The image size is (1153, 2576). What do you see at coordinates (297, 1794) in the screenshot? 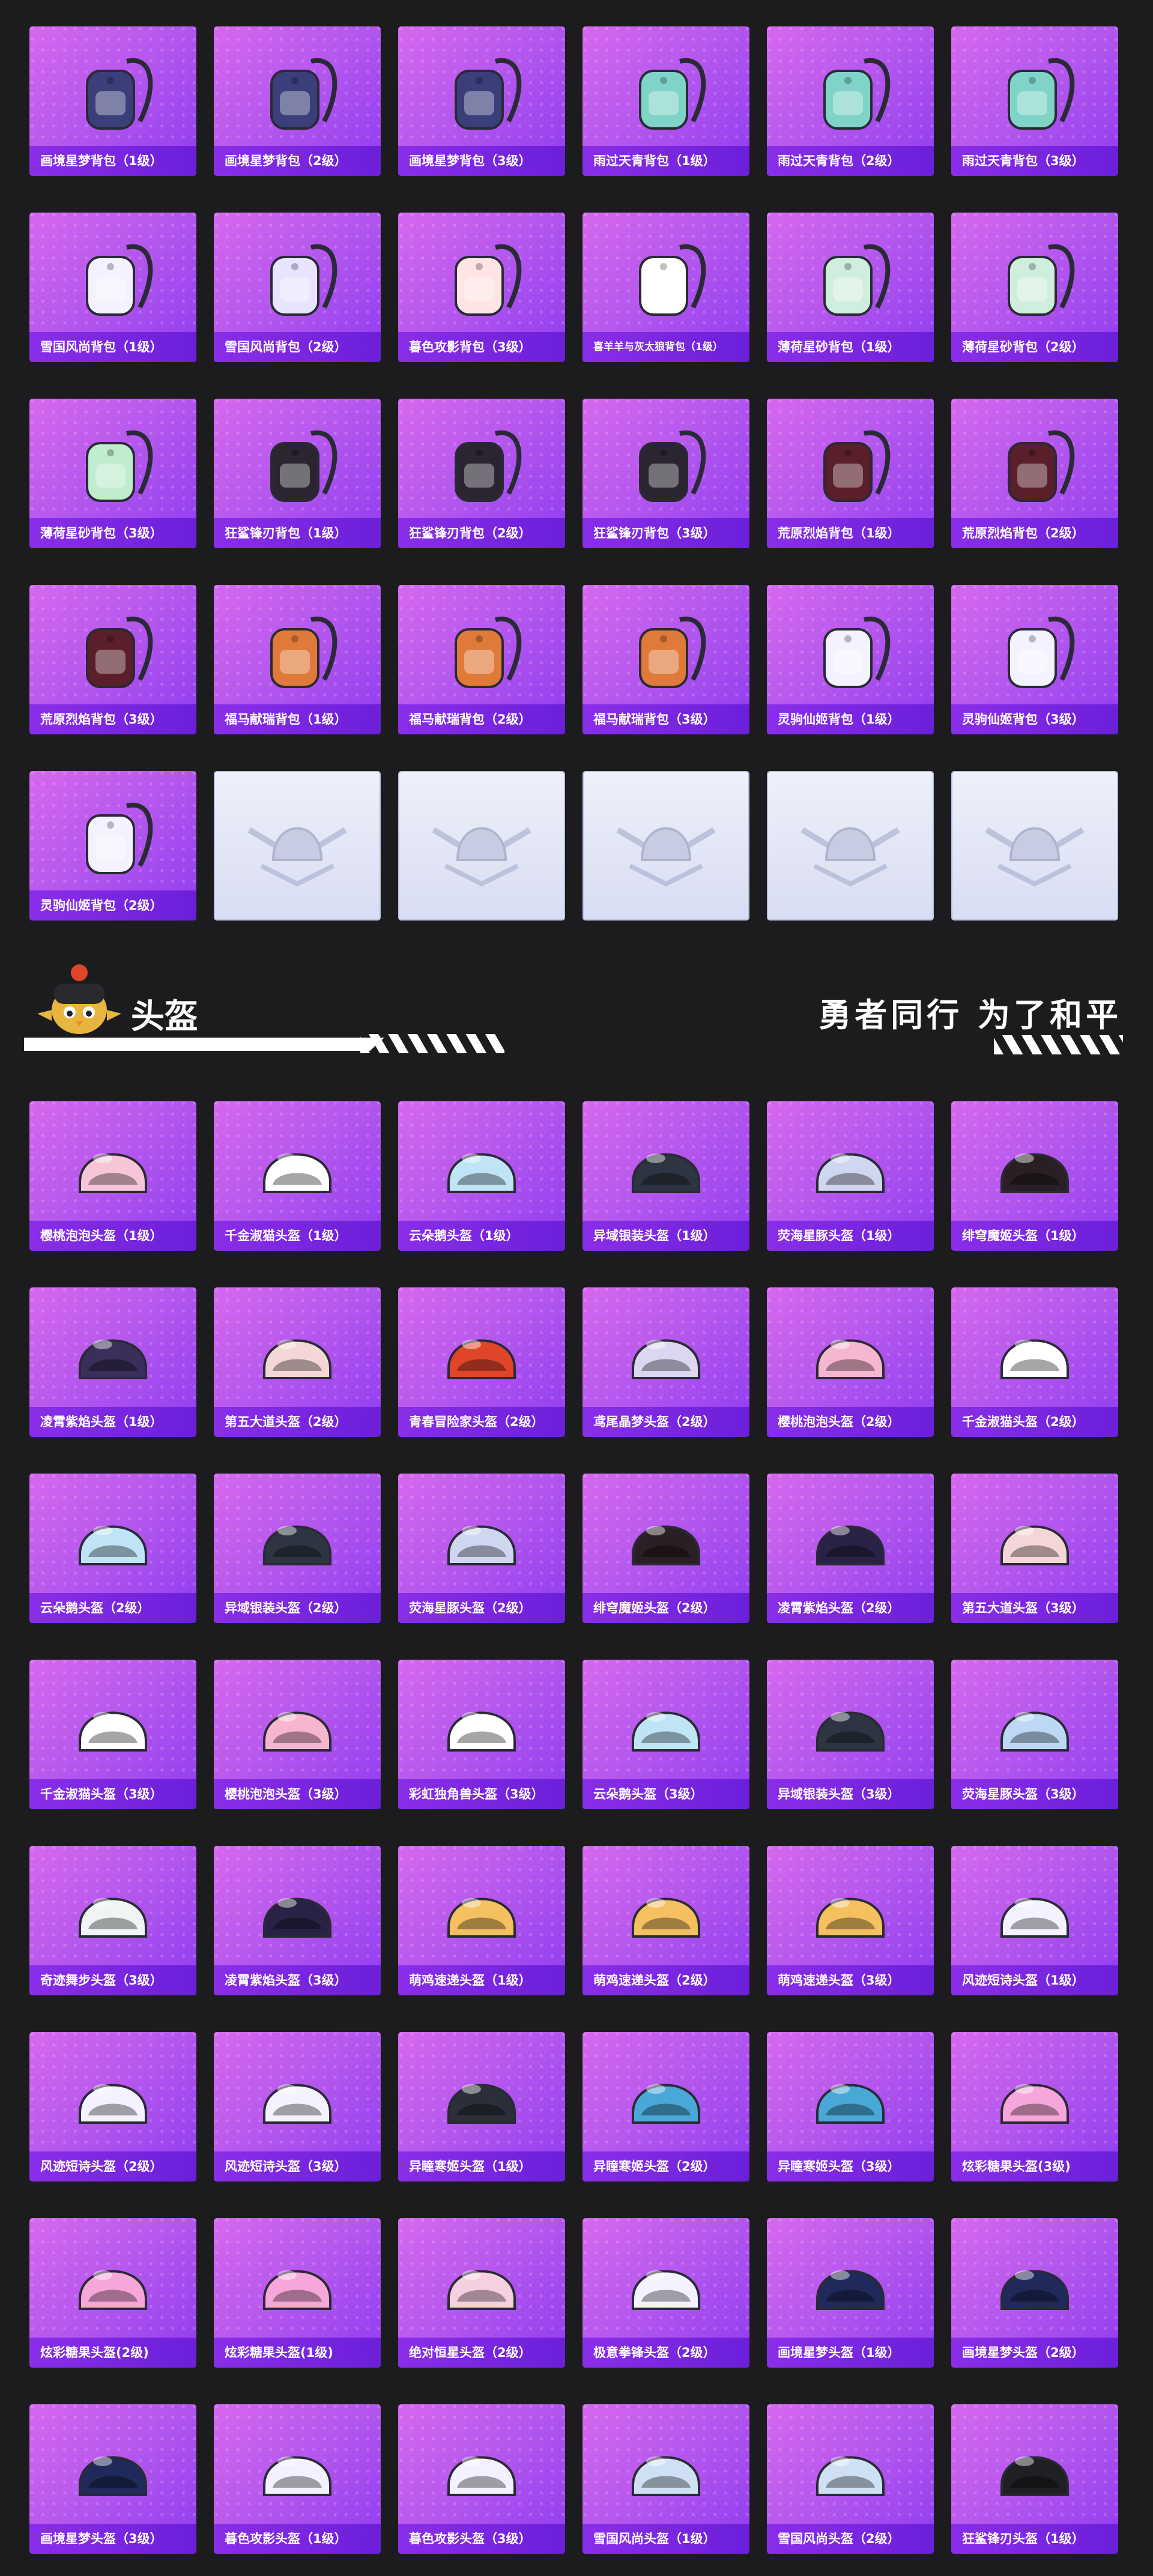
I see `helmet-label: 樱桃泡泡头盔（3级）` at bounding box center [297, 1794].